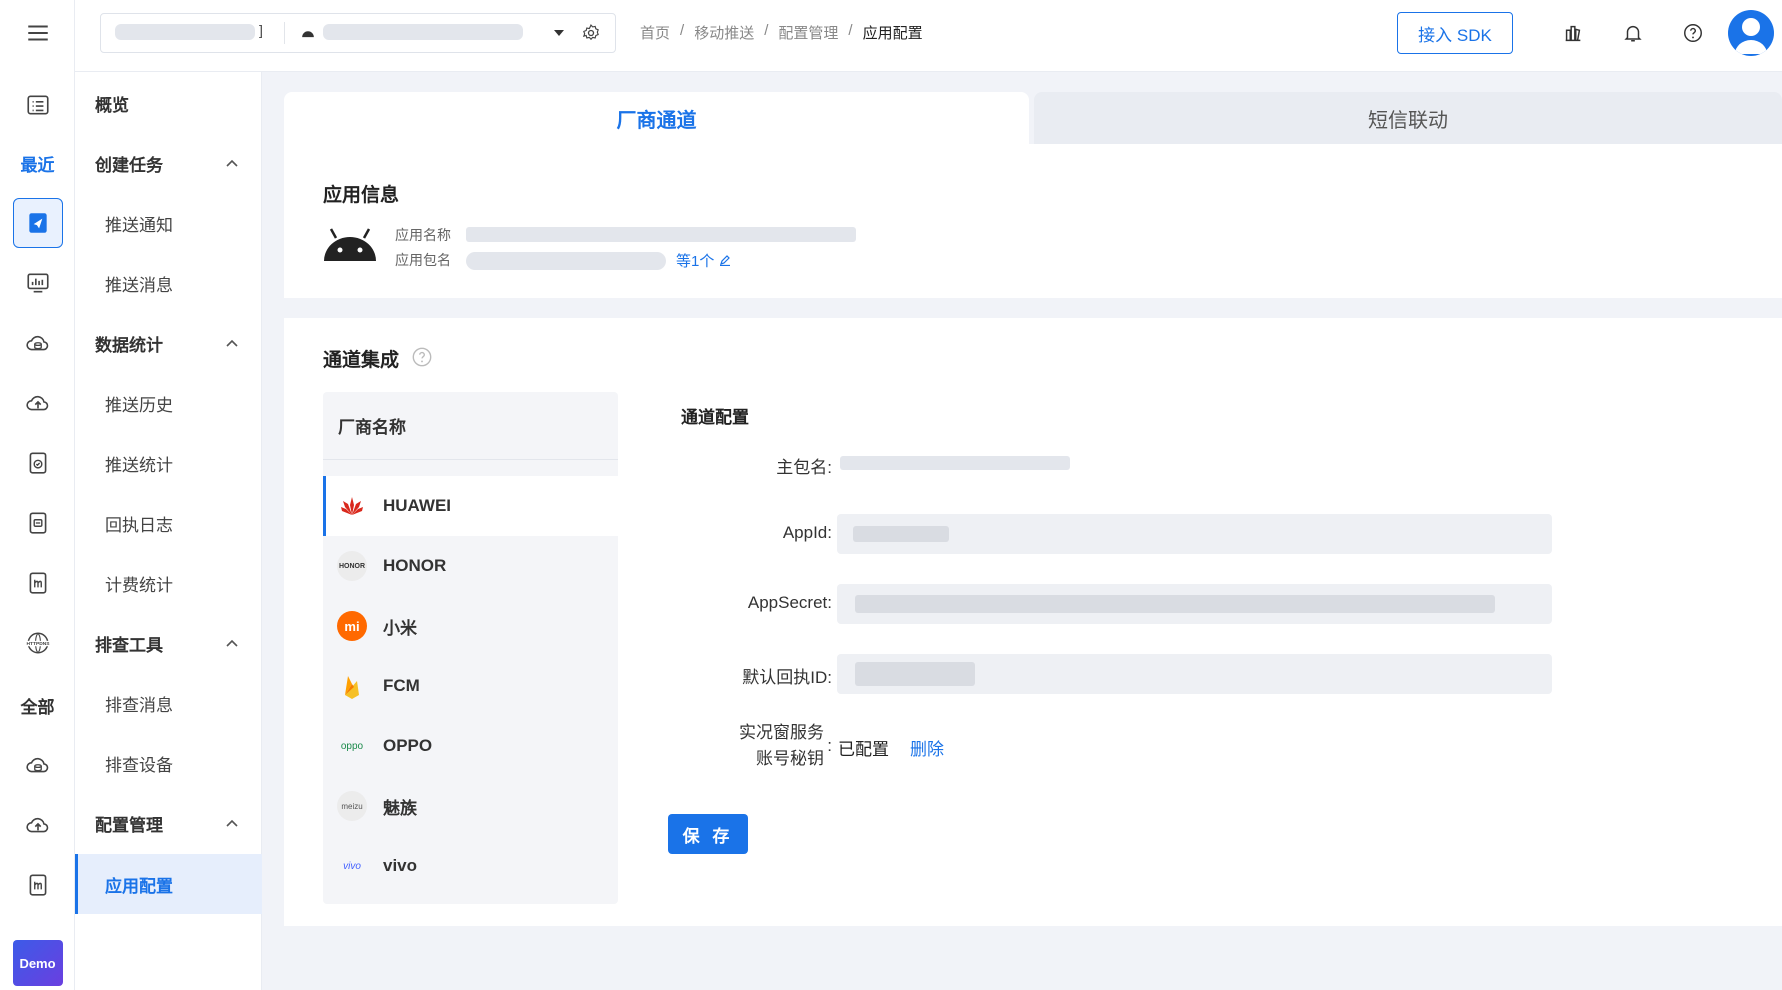  What do you see at coordinates (786, 465) in the screenshot?
I see `main-package-label: 主包名:` at bounding box center [786, 465].